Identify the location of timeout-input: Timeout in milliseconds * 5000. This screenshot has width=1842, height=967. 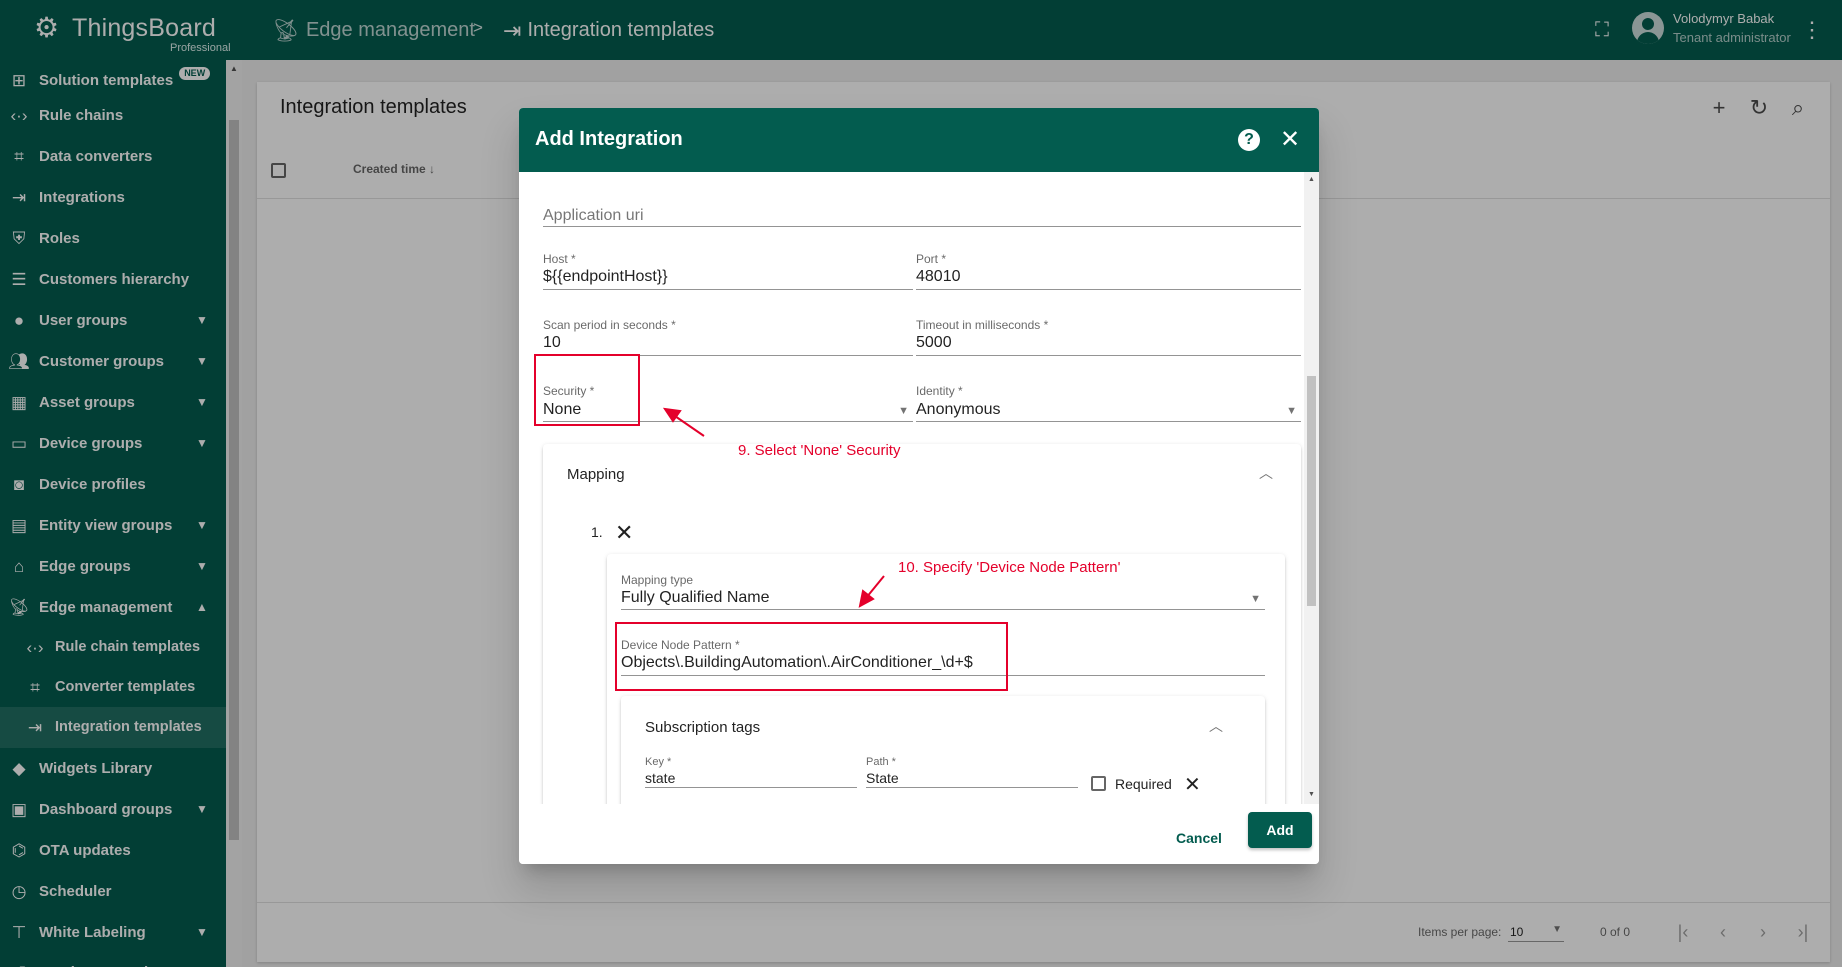
(1108, 329).